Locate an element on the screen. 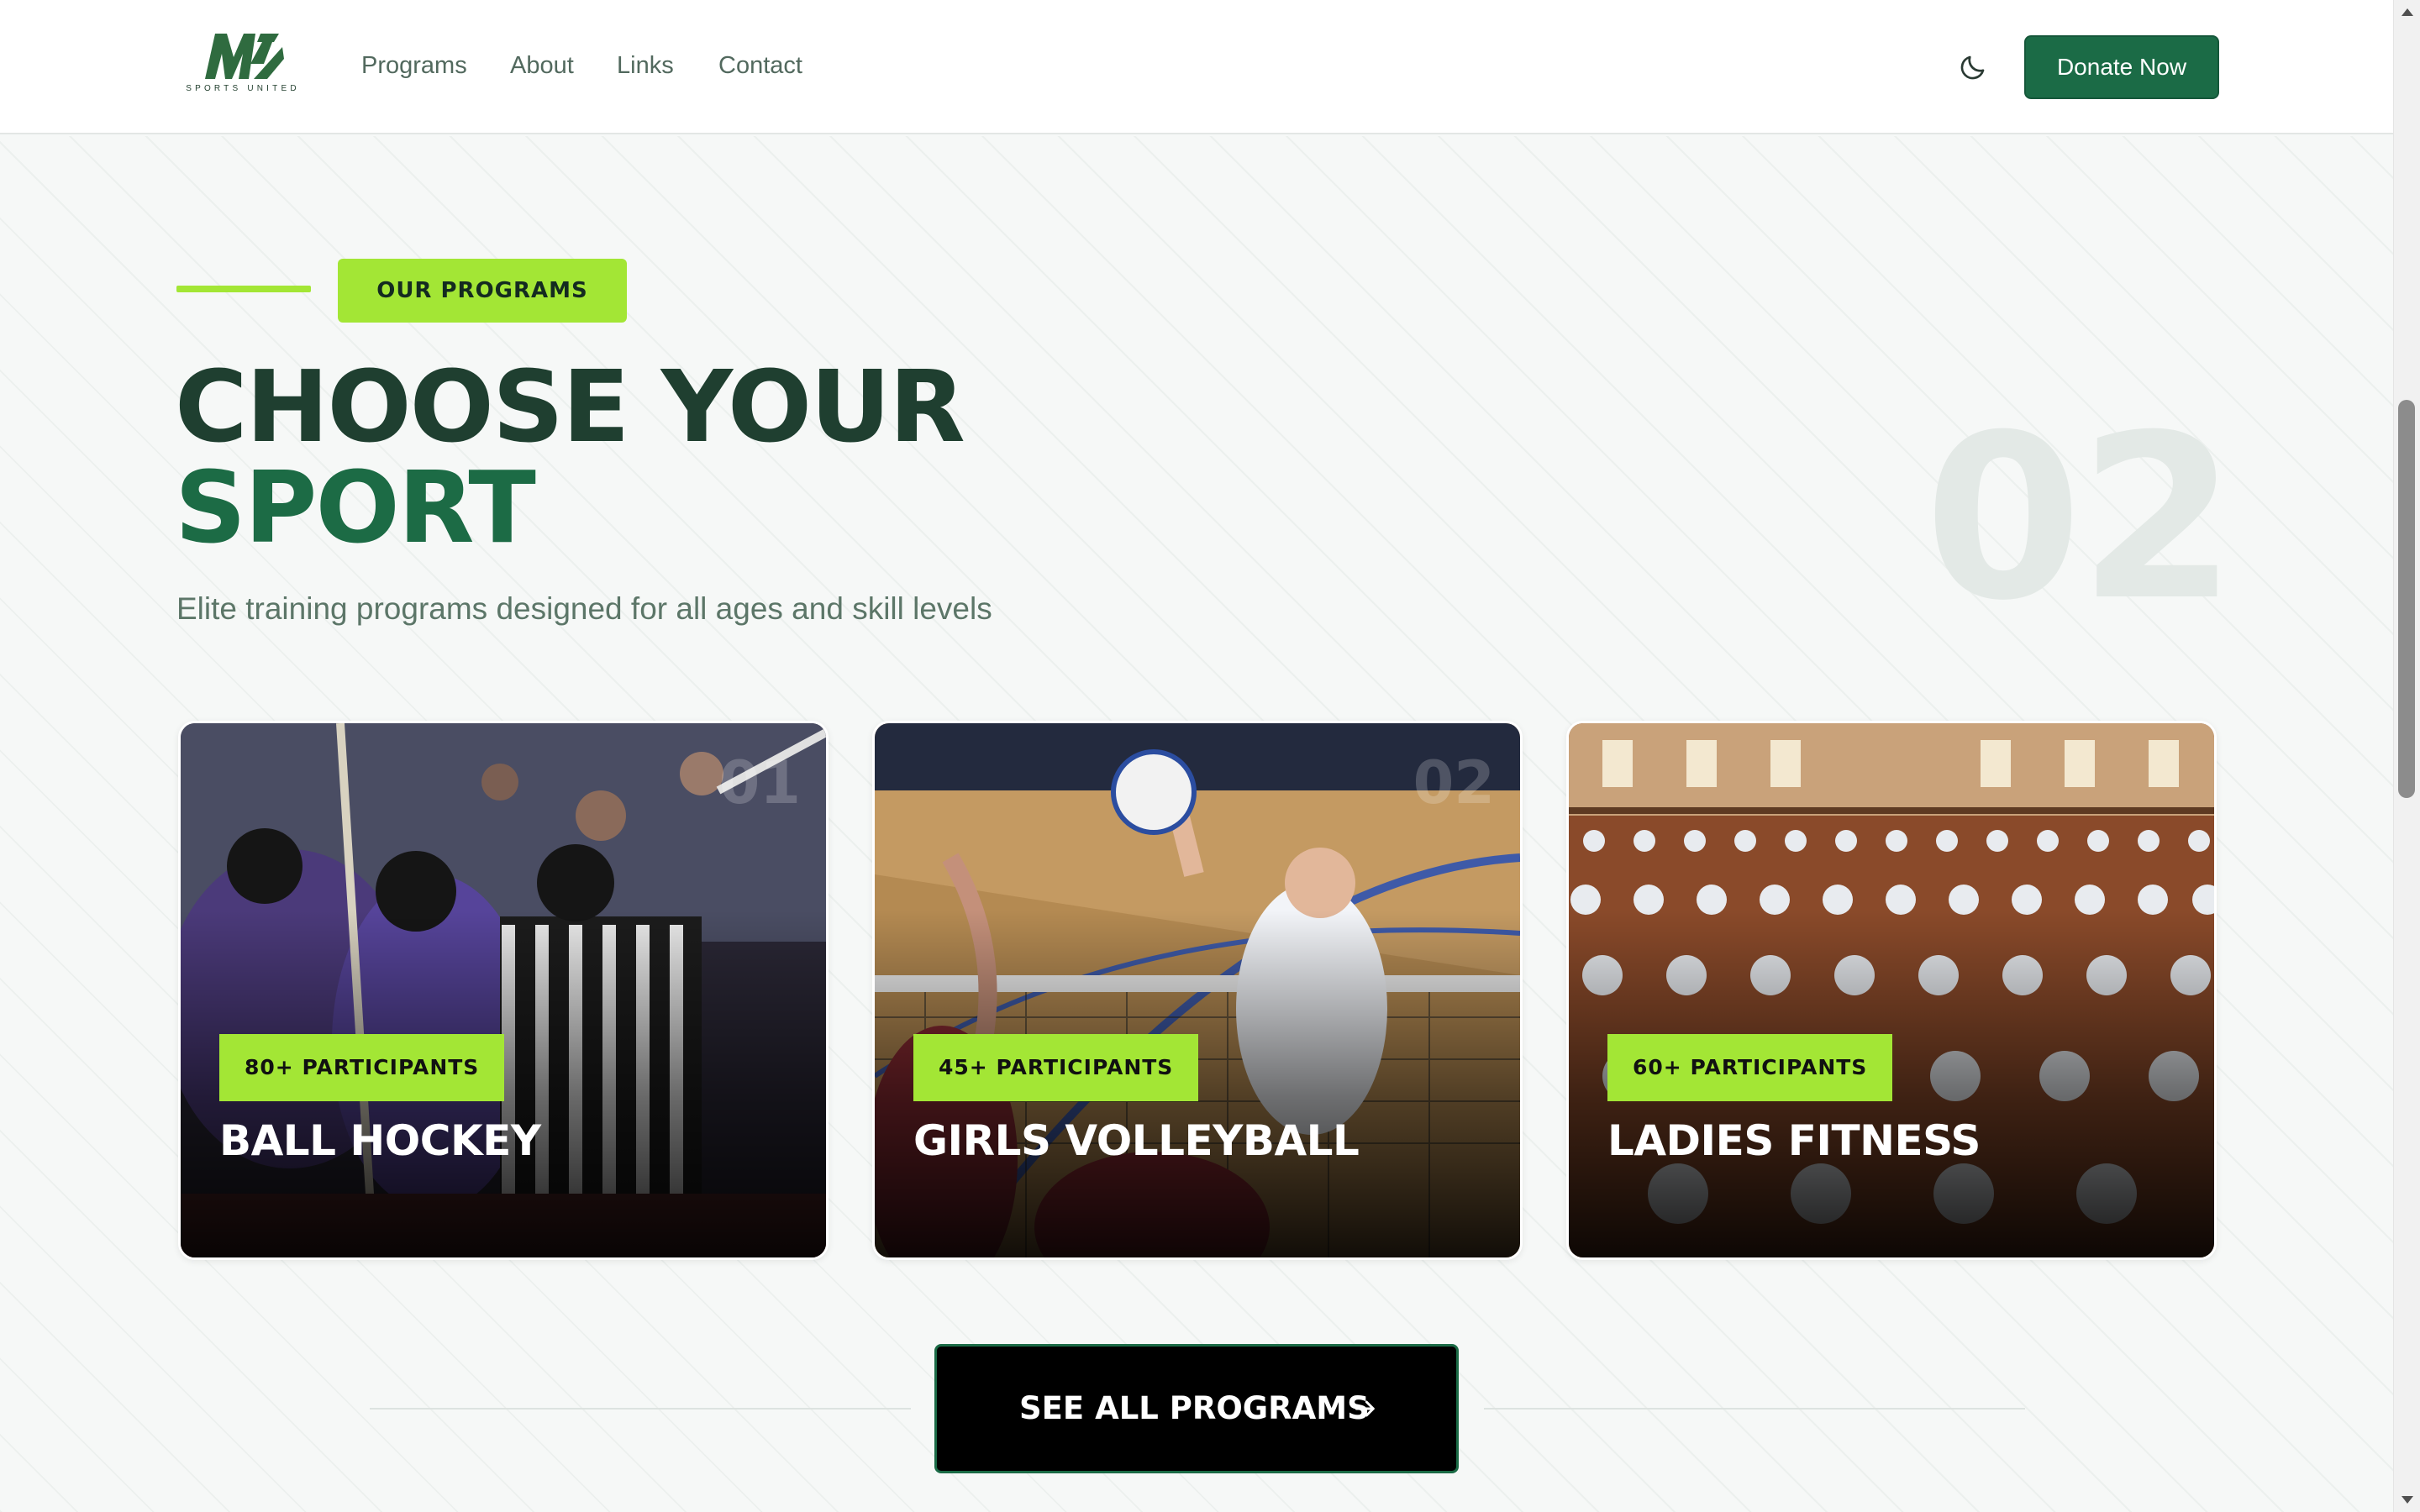 This screenshot has width=2420, height=1512. program-card-girls-volleyball: 02 45+ PARTICIPANTS GIRLS VOLLEYBALL is located at coordinates (1197, 990).